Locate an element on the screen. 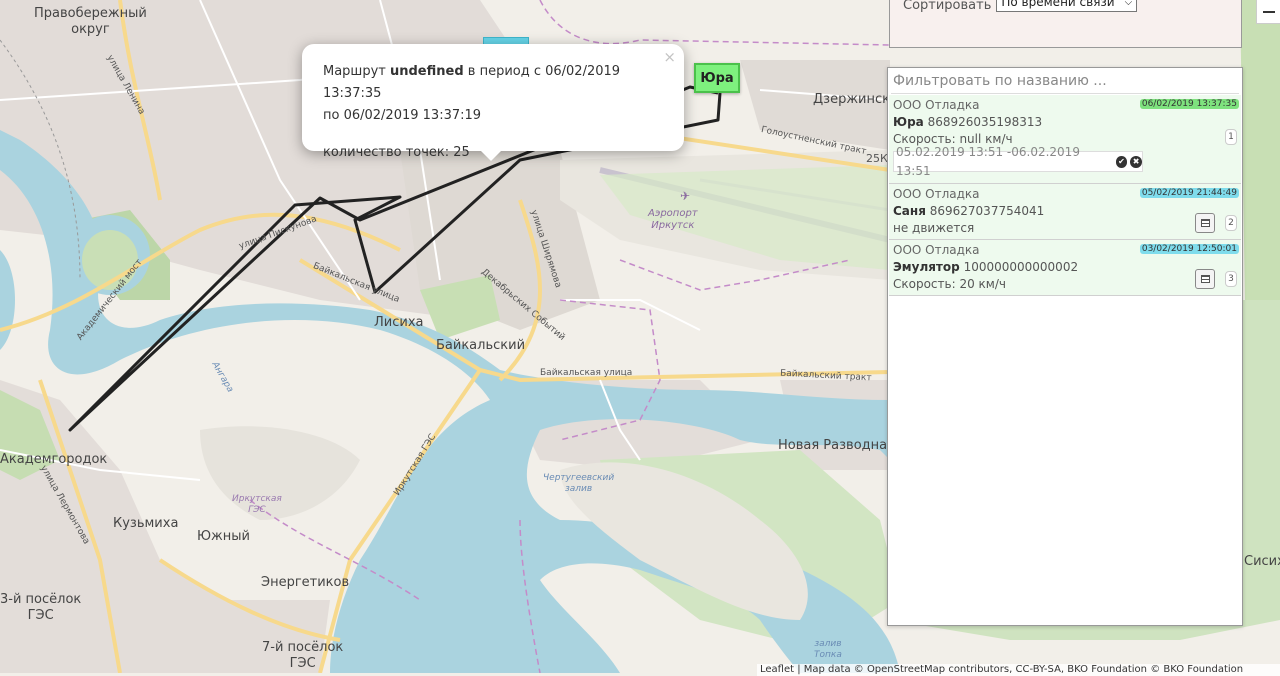 Image resolution: width=1280 pixels, height=676 pixels. period-value: 05.02.2019 13:51 -06.02.2019 13:51 is located at coordinates (988, 161).